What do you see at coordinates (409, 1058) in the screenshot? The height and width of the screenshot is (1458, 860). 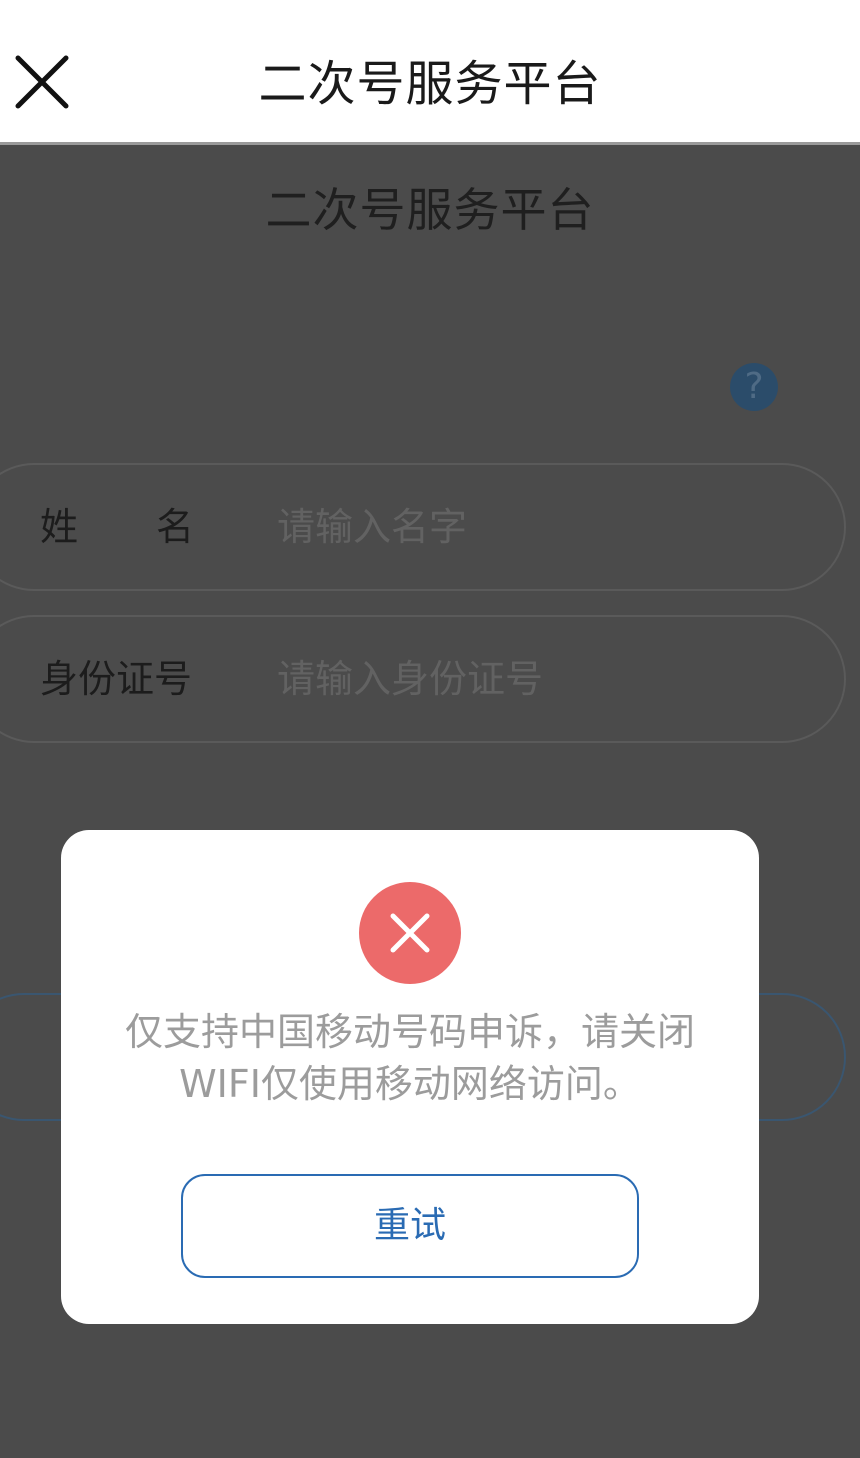 I see `error-message: 仅支持中国移动号码申诉，请关闭WIFI仅使用移动网络访问。` at bounding box center [409, 1058].